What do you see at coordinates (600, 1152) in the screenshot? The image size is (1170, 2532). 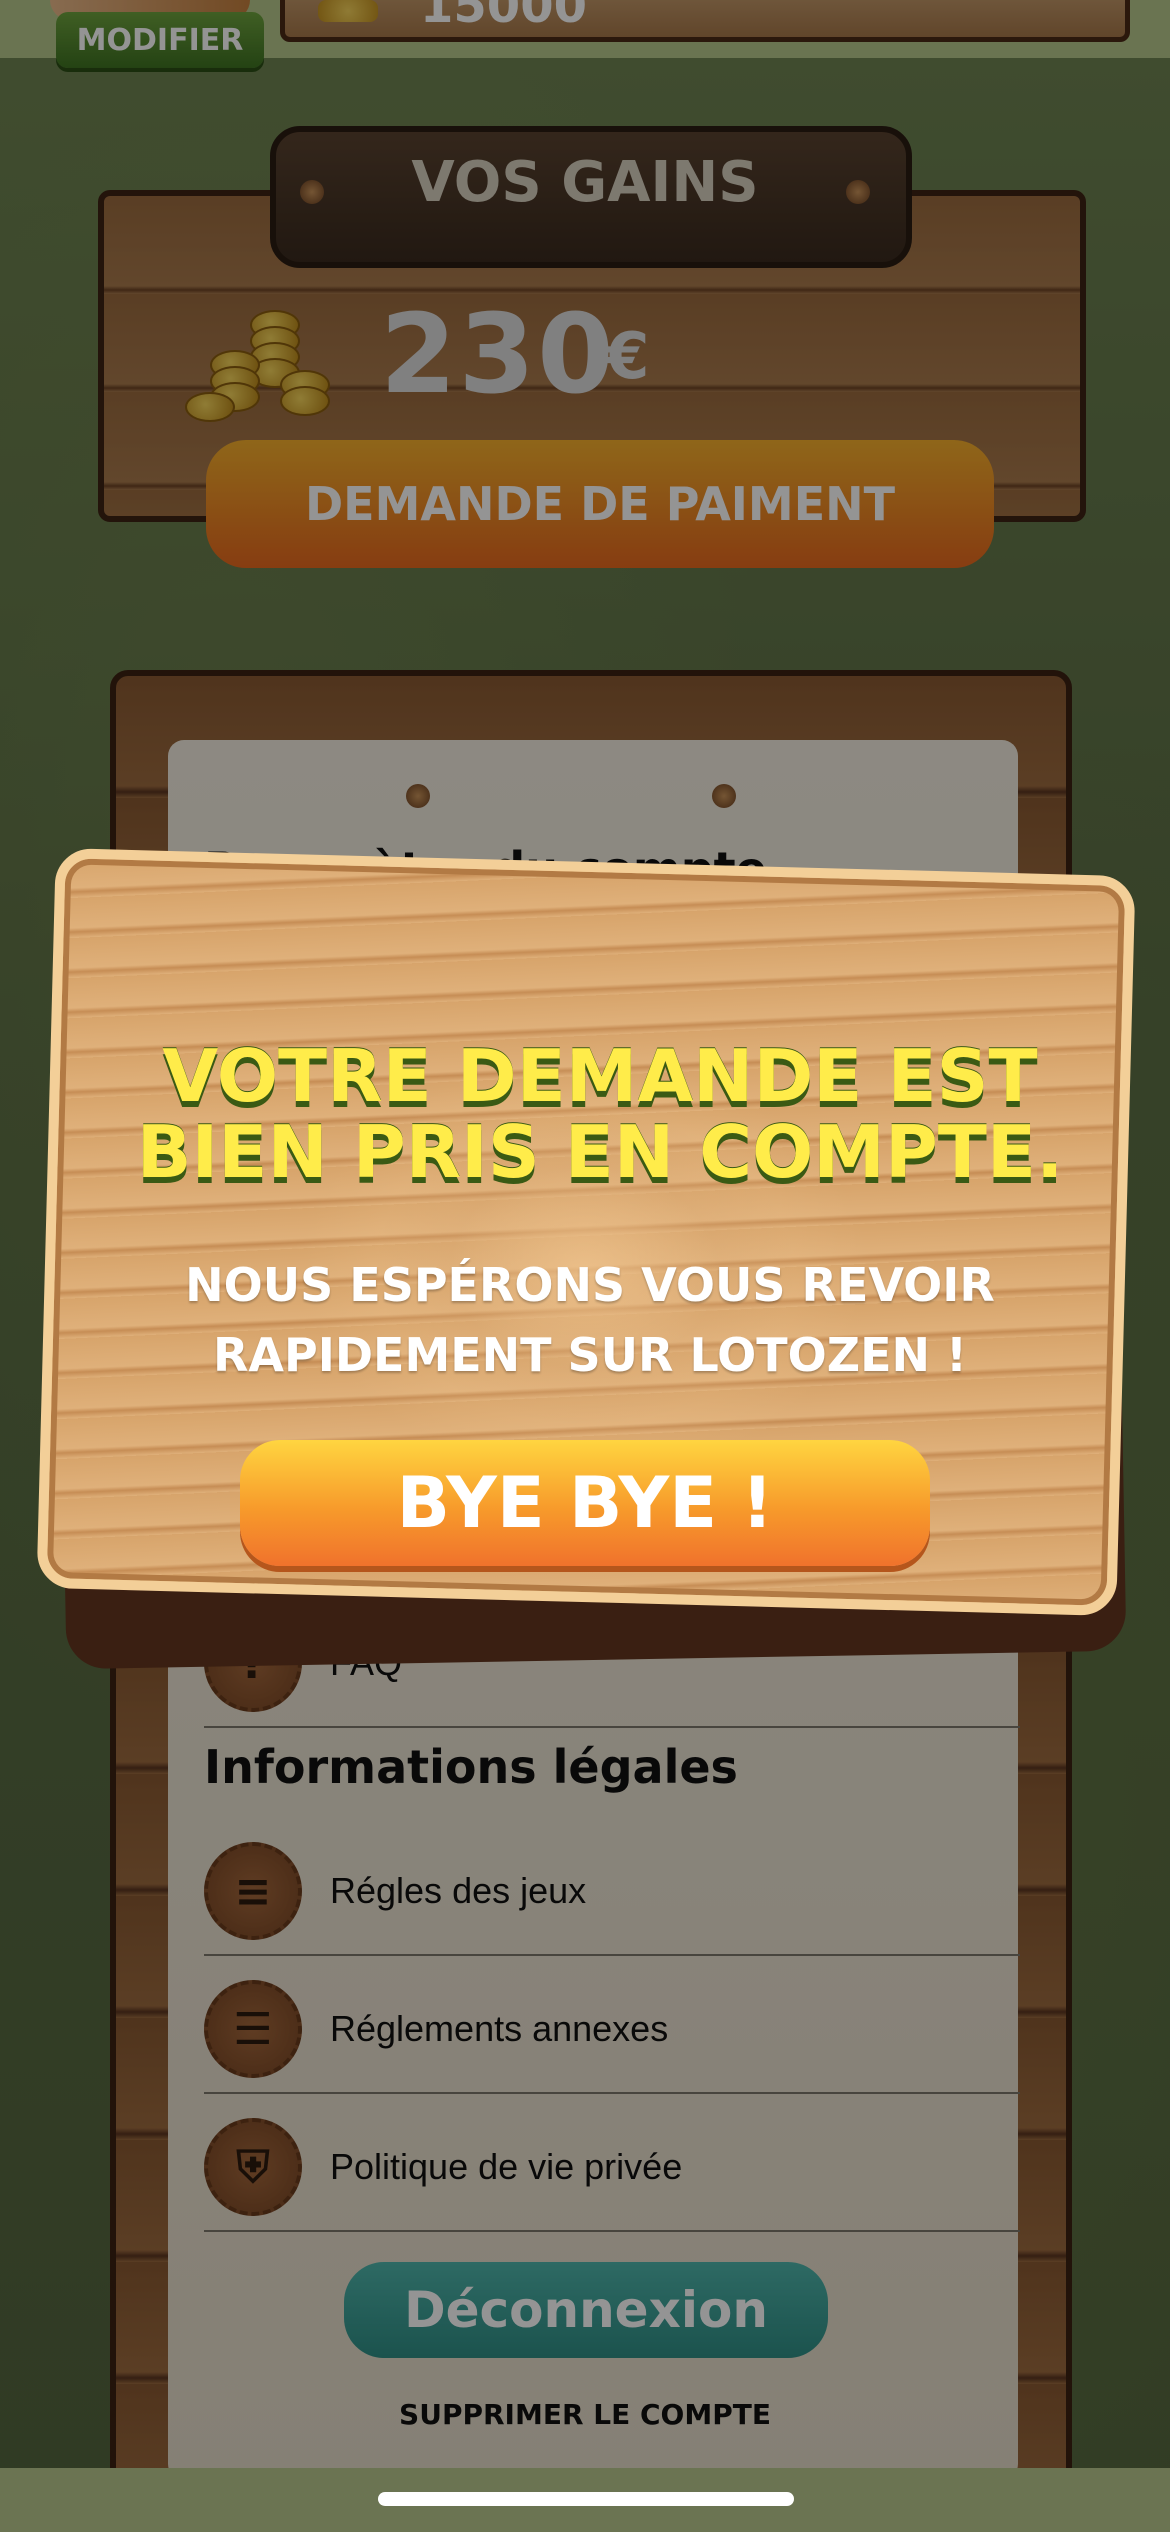 I see `modal-title-line: BIEN PRIS EN COMPTE.` at bounding box center [600, 1152].